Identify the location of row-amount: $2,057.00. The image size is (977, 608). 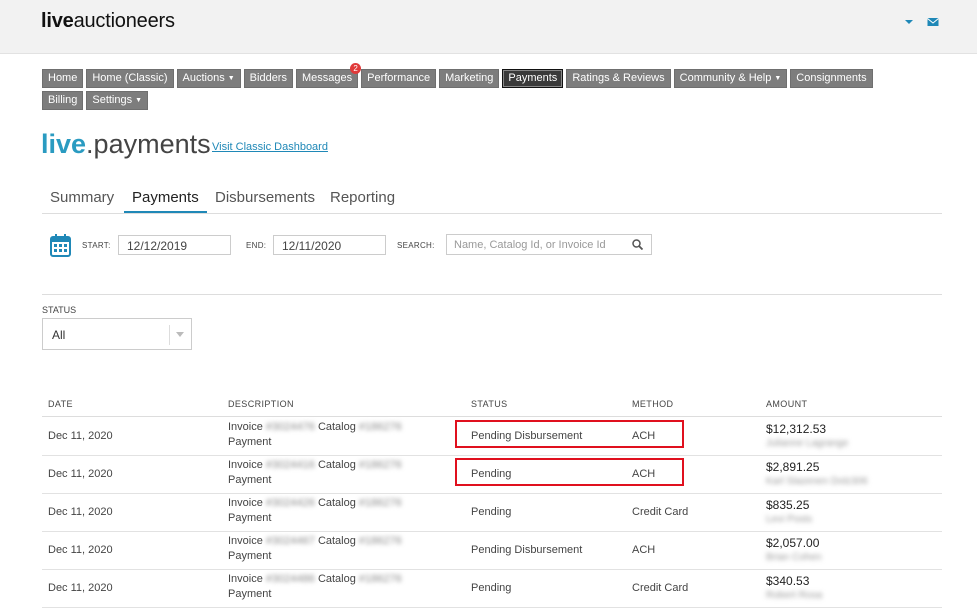
(793, 543).